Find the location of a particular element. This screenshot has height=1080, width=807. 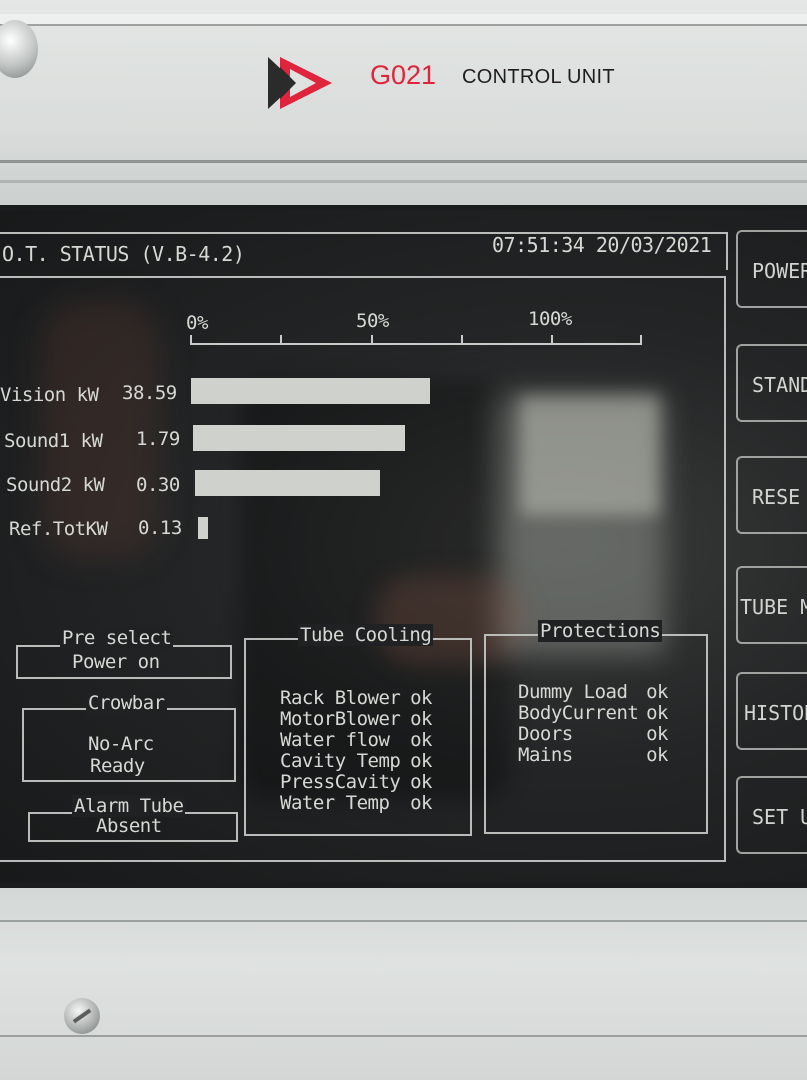

alarm-tube-value: Absent is located at coordinates (129, 826).